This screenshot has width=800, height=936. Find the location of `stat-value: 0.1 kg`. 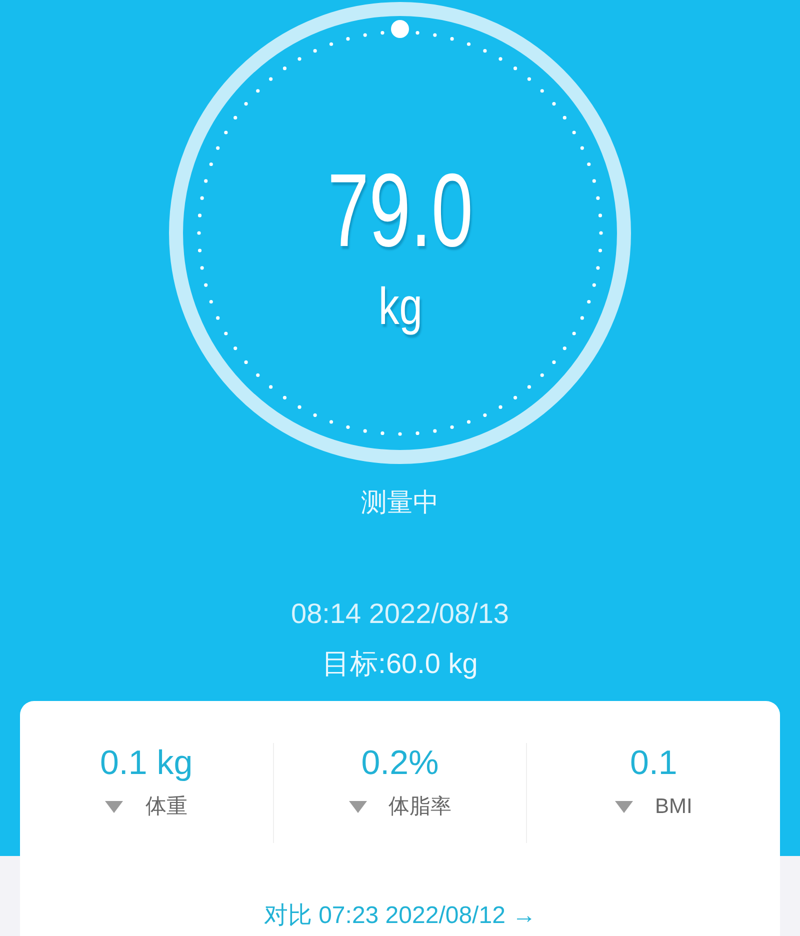

stat-value: 0.1 kg is located at coordinates (146, 763).